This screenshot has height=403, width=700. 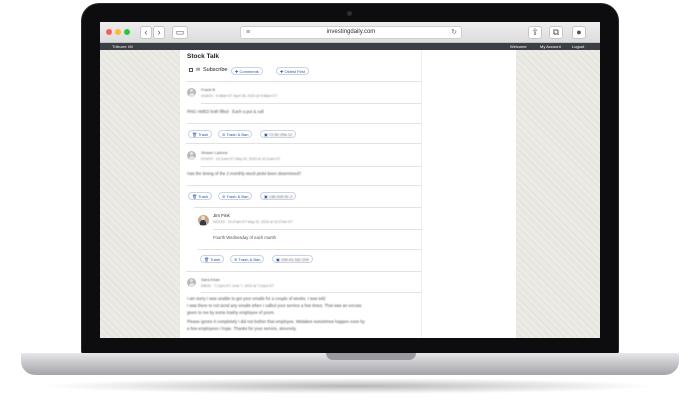 I want to click on sidebar-toggle-button: ▭, so click(x=180, y=32).